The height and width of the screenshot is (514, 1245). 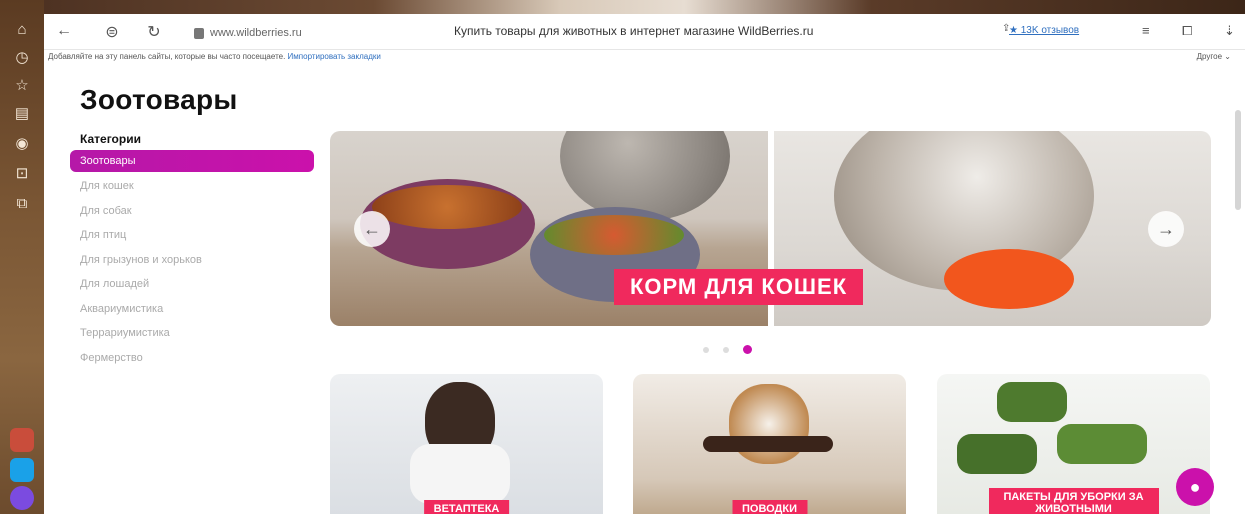 I want to click on category-item-cats: Для кошек, so click(x=192, y=186).